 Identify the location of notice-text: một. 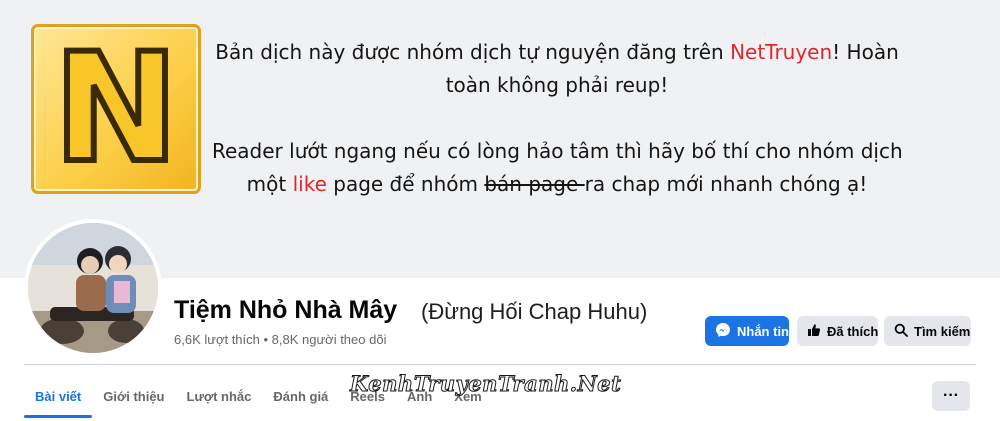
(269, 184).